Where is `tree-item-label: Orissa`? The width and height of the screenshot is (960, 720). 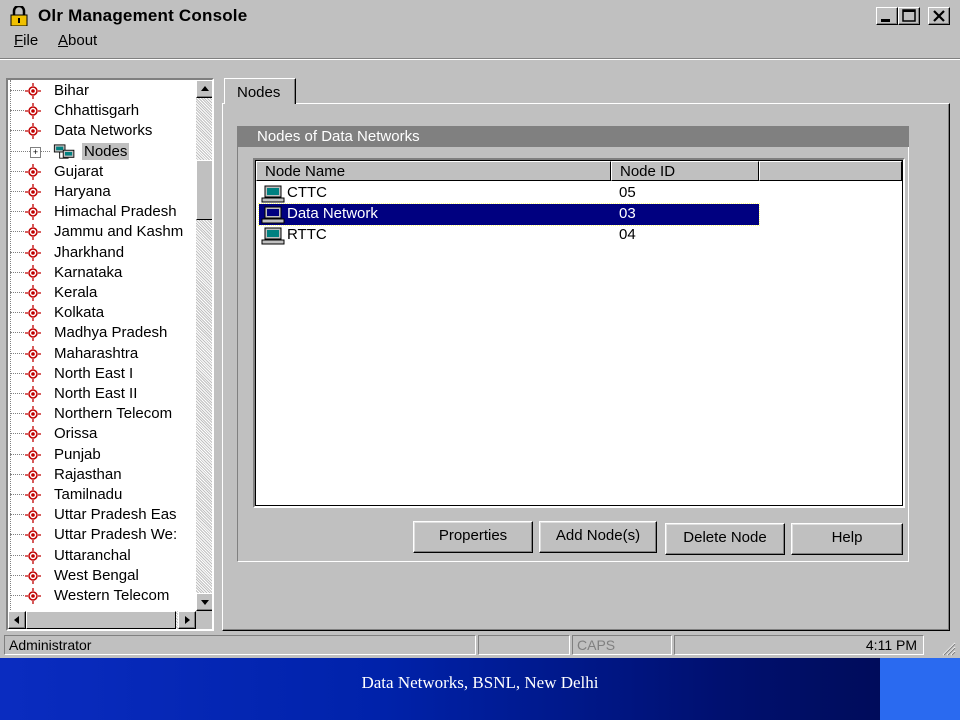
tree-item-label: Orissa is located at coordinates (76, 434).